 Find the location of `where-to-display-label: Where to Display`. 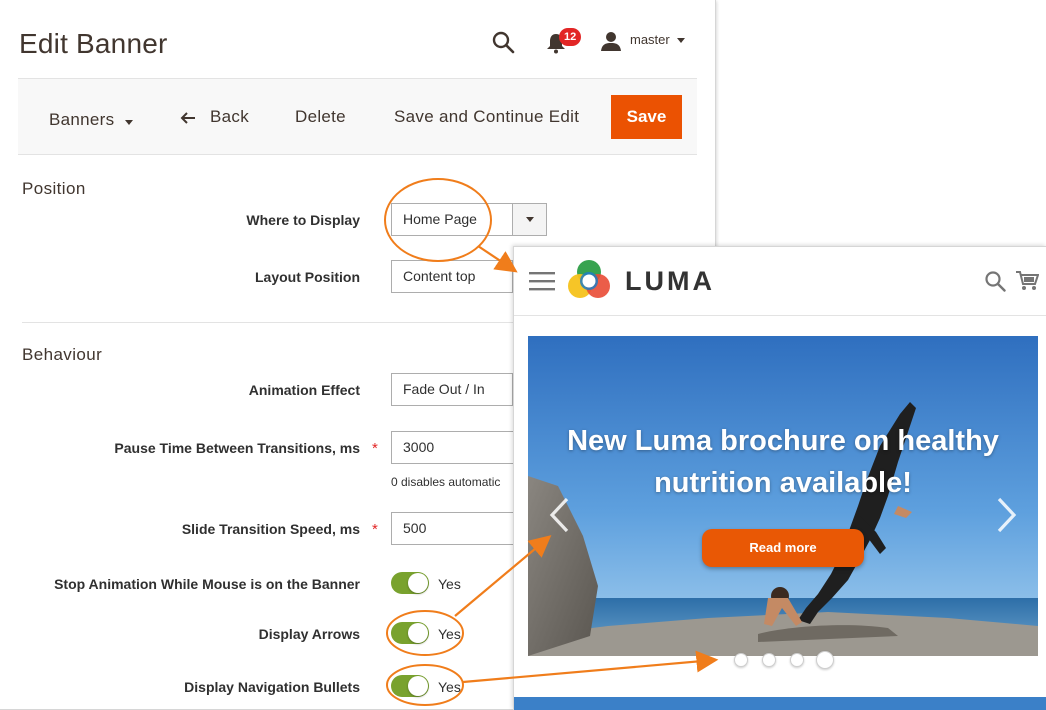

where-to-display-label: Where to Display is located at coordinates (303, 220).